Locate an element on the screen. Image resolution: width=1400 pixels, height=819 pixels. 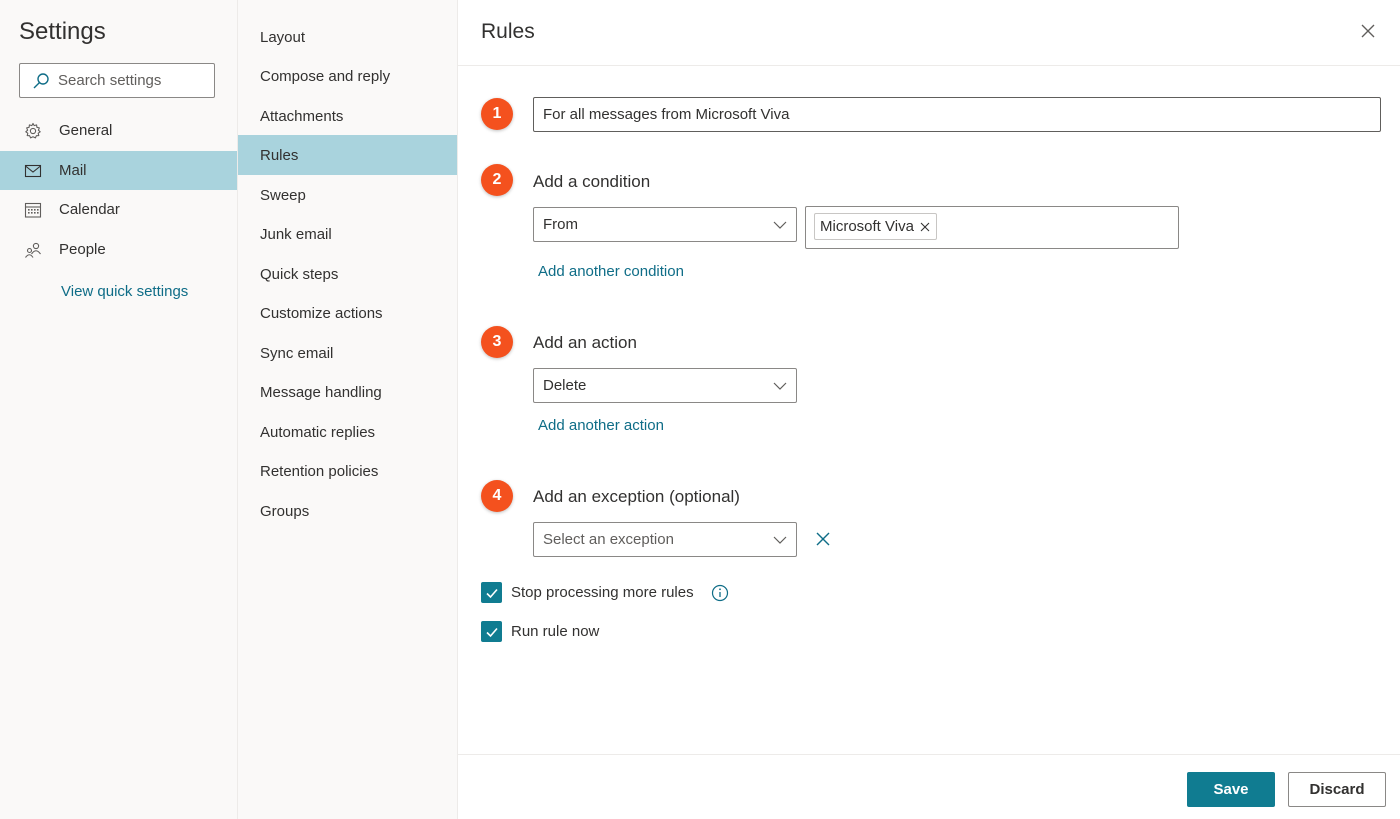
action-dropdown-value: Delete is located at coordinates (565, 385).